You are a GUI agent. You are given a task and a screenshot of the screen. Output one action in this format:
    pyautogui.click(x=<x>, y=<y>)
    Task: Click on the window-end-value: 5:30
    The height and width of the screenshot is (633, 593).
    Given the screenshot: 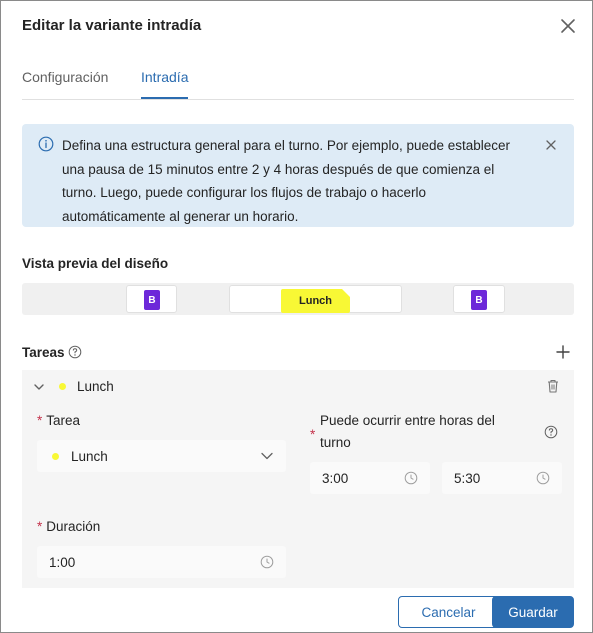 What is the action you would take?
    pyautogui.click(x=467, y=478)
    